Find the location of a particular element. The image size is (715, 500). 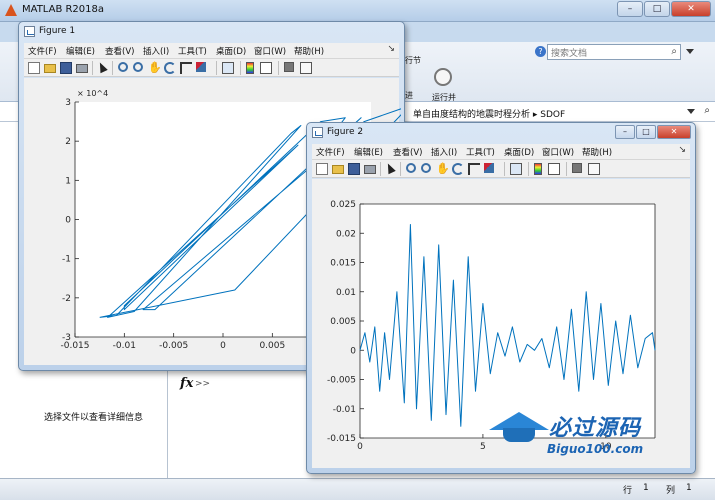

figure2-minimize-button: – is located at coordinates (625, 132).